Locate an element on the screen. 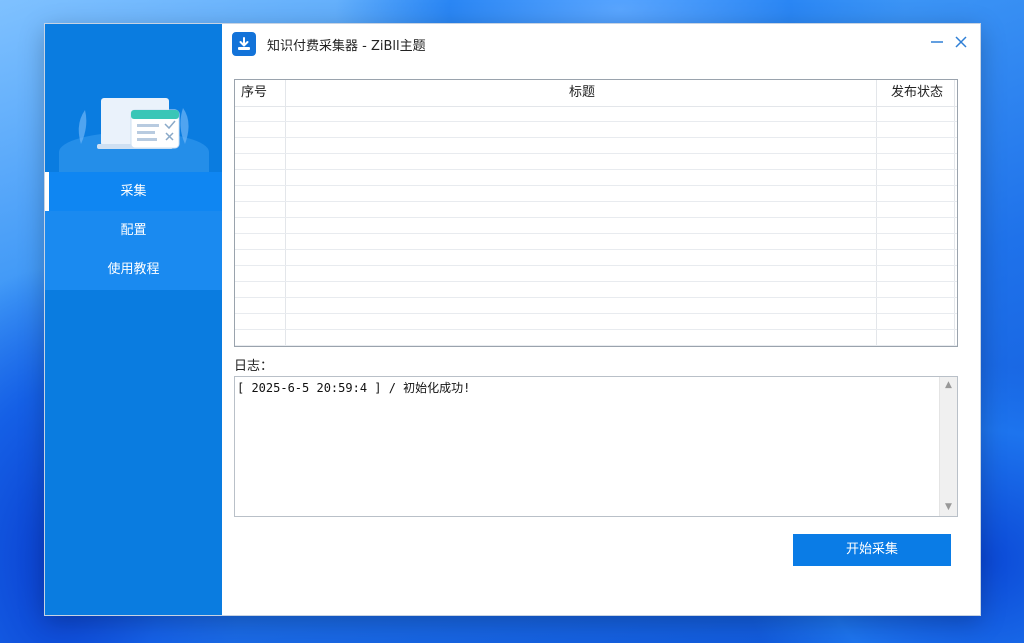 The height and width of the screenshot is (643, 1024). sidebar-item-config: 配置 is located at coordinates (133, 230).